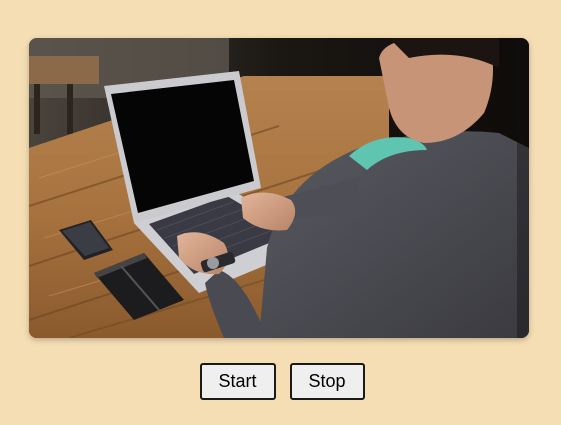  What do you see at coordinates (237, 381) in the screenshot?
I see `start-button: Start` at bounding box center [237, 381].